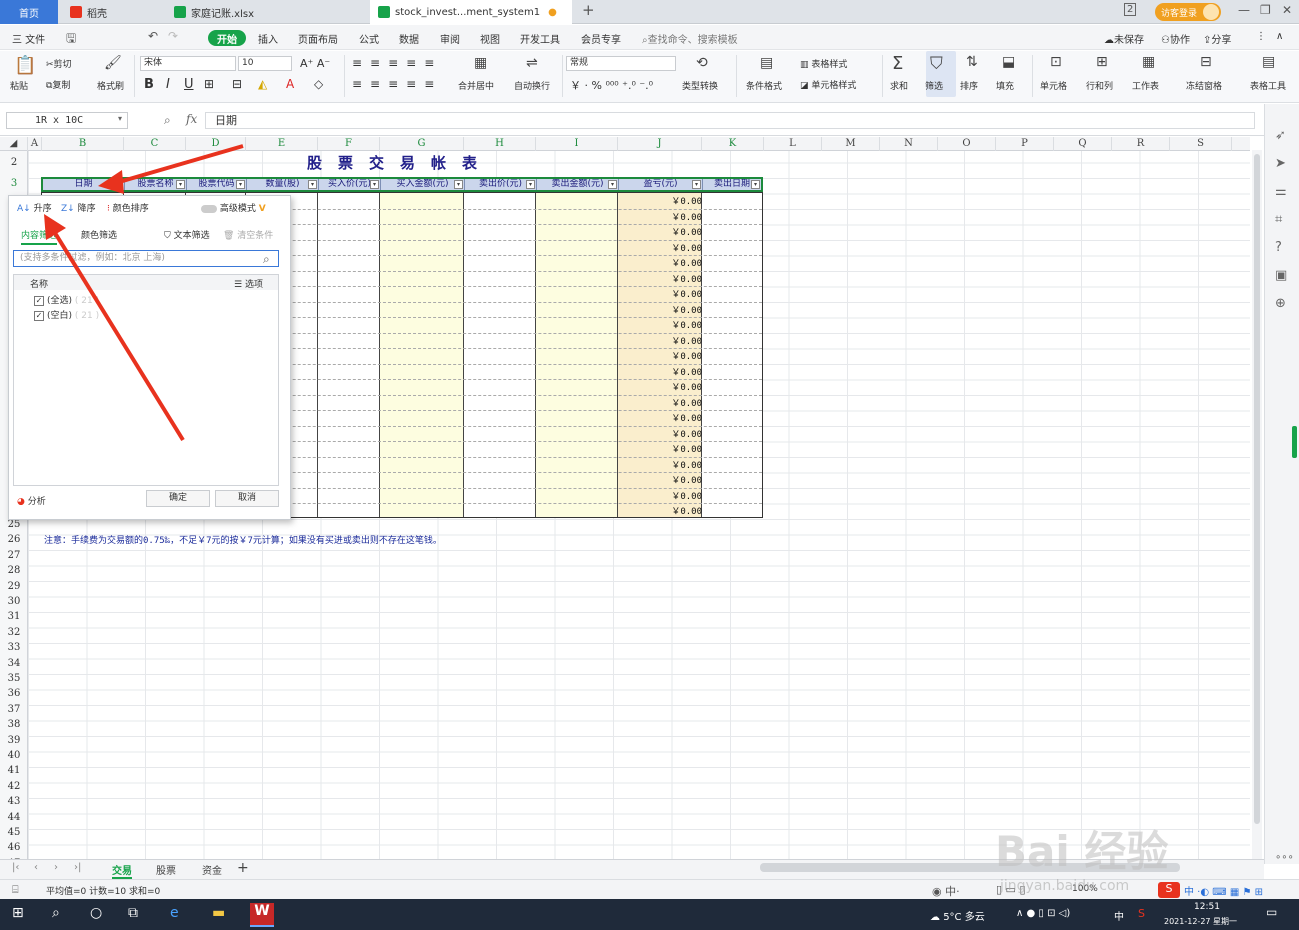 The width and height of the screenshot is (1299, 930). What do you see at coordinates (248, 234) in the screenshot?
I see `clear-conditions-button: 🗑 清空条件` at bounding box center [248, 234].